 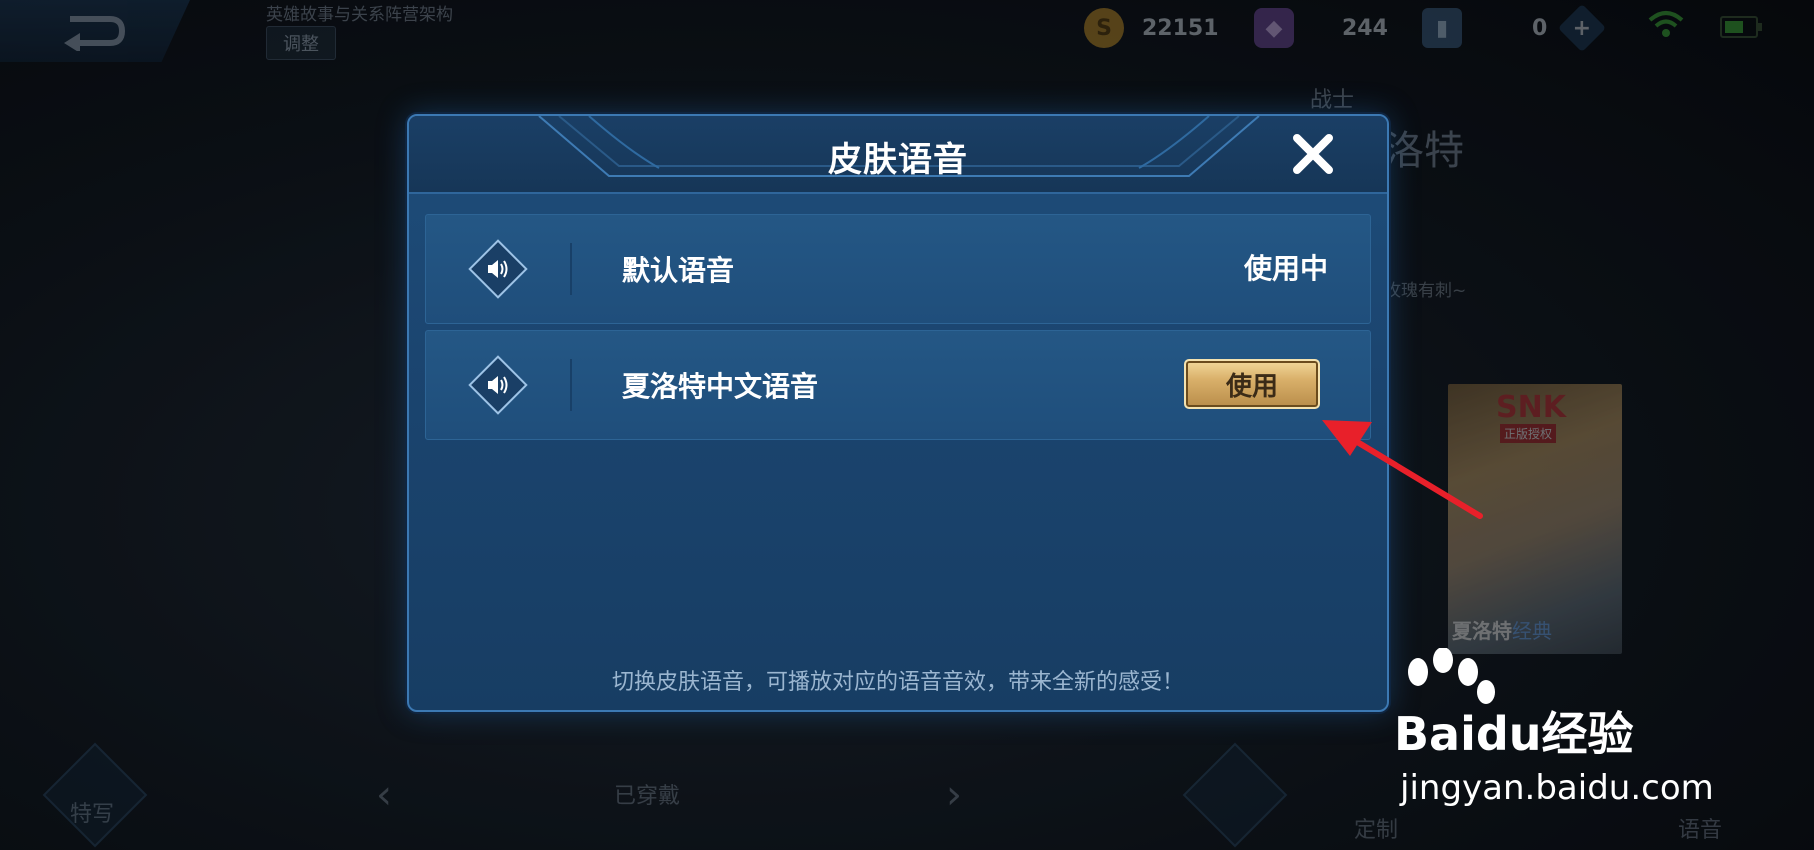 I want to click on dialog-header: 皮肤语音, so click(x=898, y=155).